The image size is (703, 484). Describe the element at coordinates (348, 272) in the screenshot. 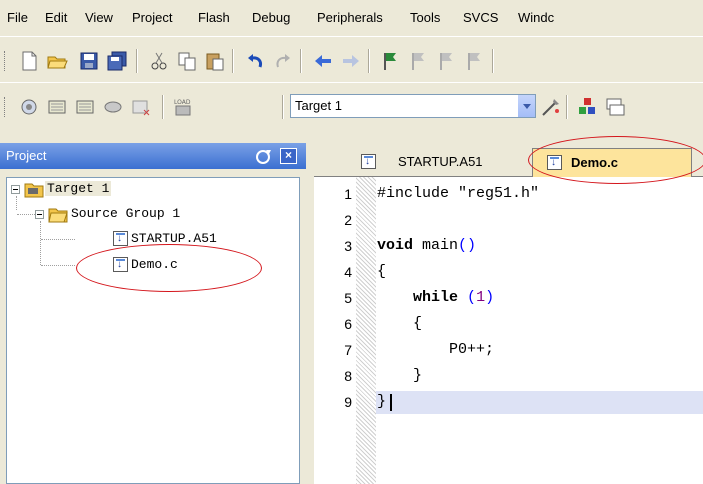

I see `line-number: 4` at that location.